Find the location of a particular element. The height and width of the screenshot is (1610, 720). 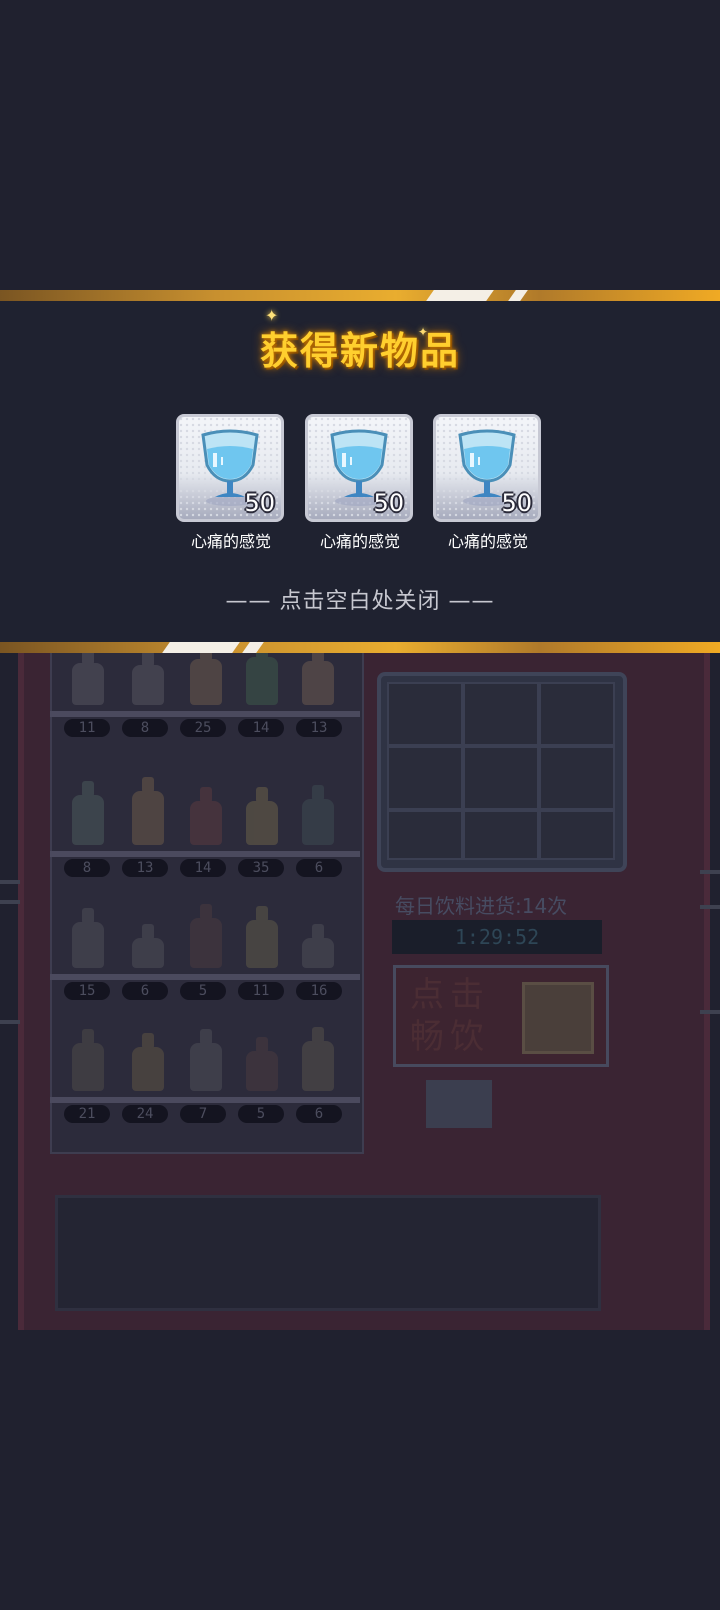

stock-count: 7 is located at coordinates (203, 1114).